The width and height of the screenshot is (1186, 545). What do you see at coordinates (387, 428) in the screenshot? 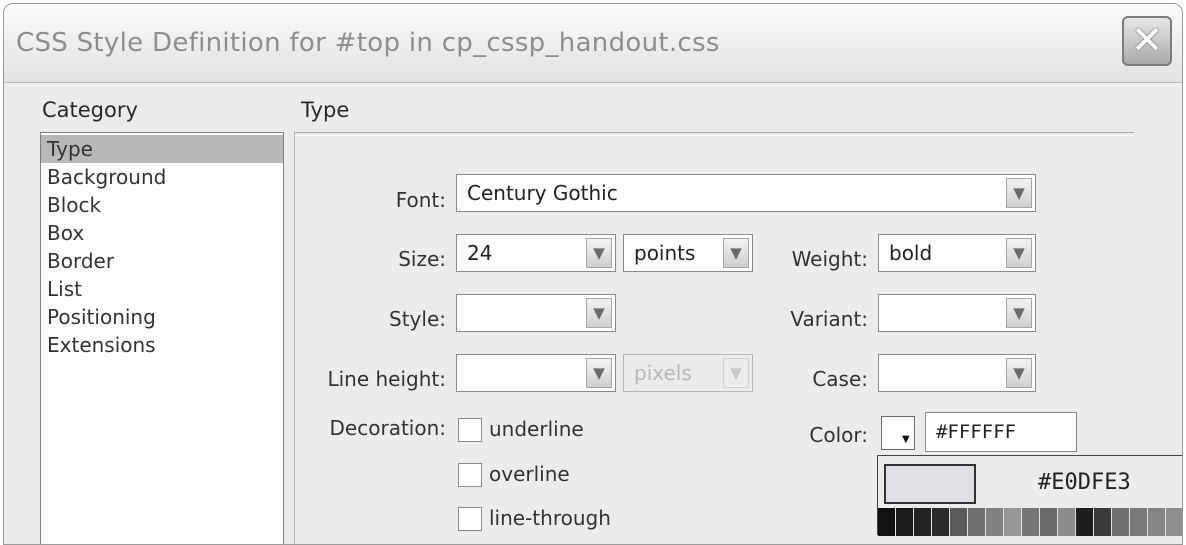
I see `decoration-label: Decoration:` at bounding box center [387, 428].